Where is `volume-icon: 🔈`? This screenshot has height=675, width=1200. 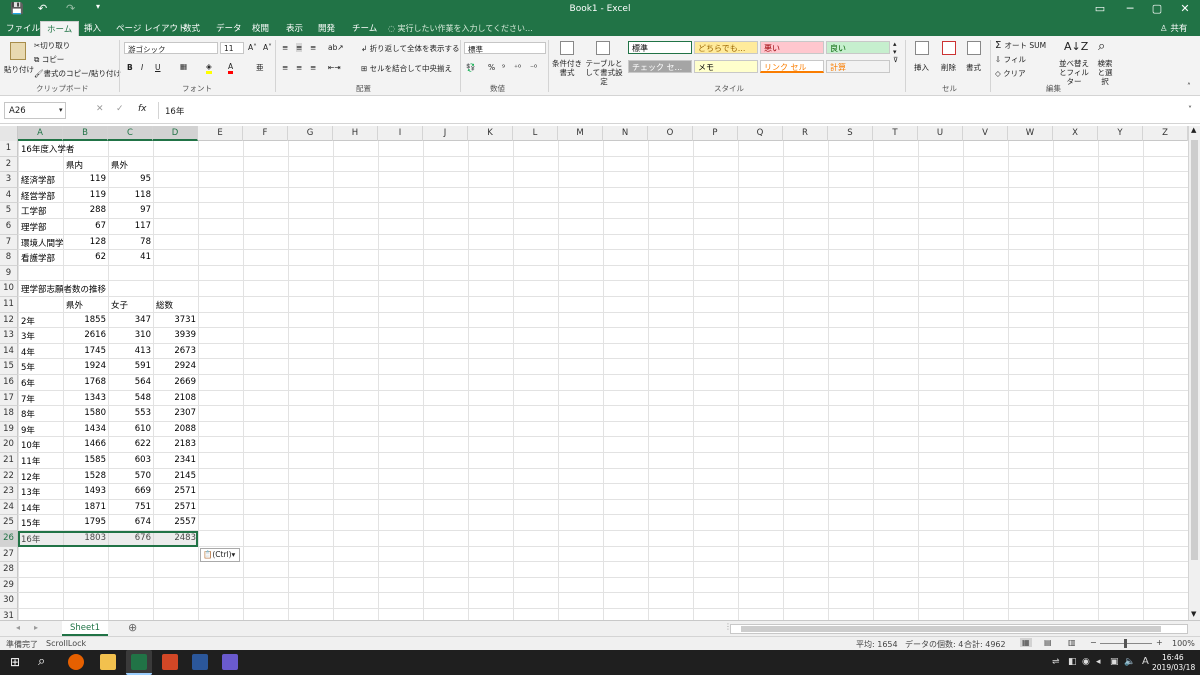 volume-icon: 🔈 is located at coordinates (1129, 662).